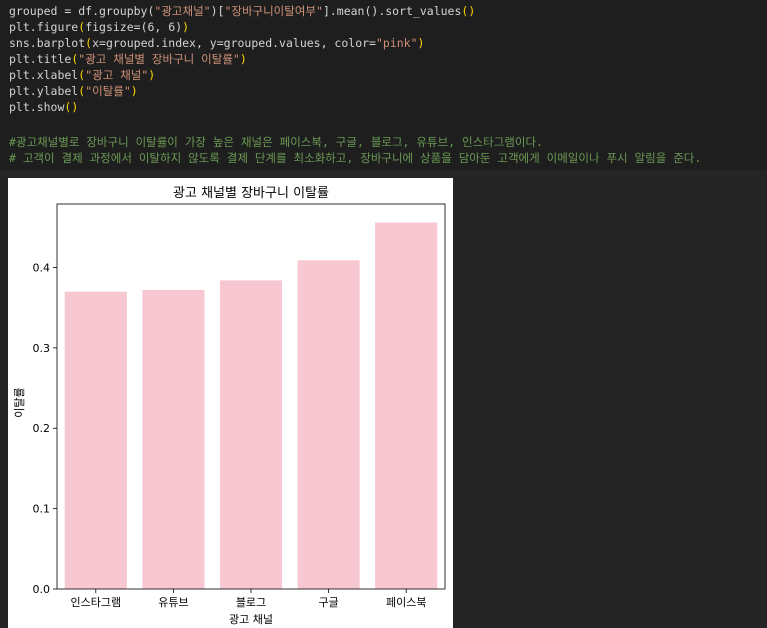  What do you see at coordinates (95, 602) in the screenshot?
I see `x-tick-label: 인스타그램` at bounding box center [95, 602].